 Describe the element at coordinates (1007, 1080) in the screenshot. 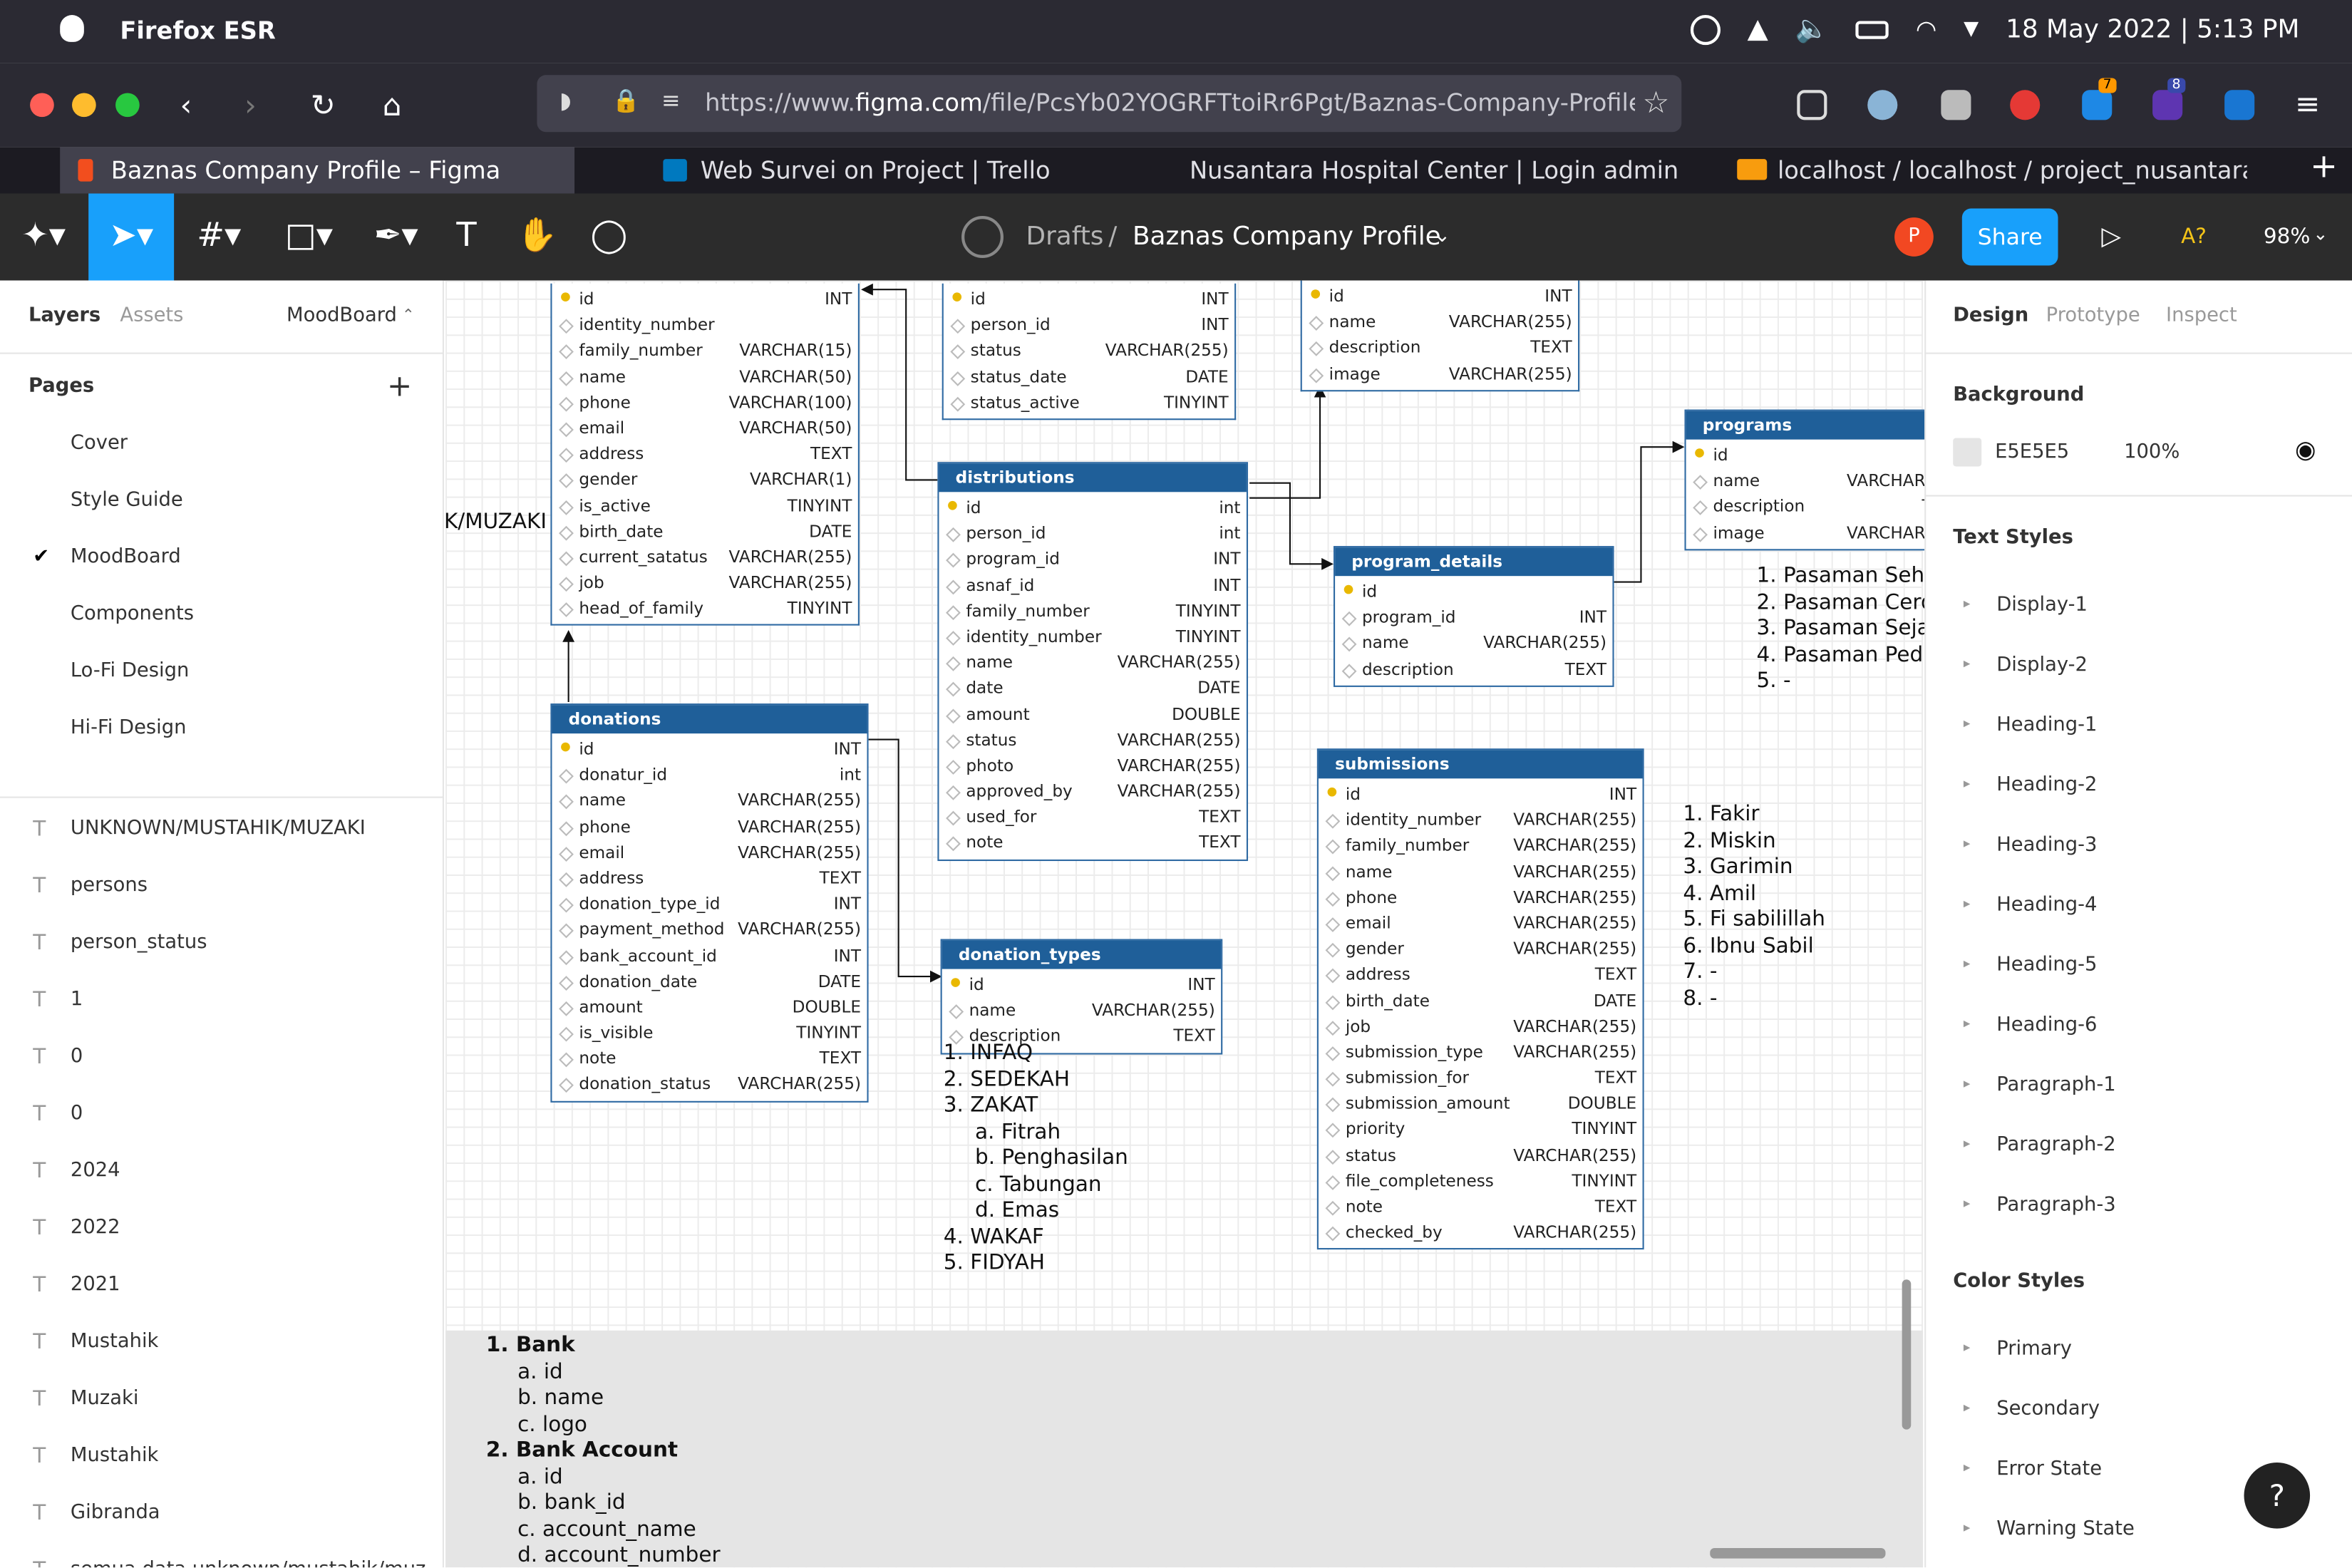

I see `donation-type-list-item: 2. SEDEKAH` at that location.